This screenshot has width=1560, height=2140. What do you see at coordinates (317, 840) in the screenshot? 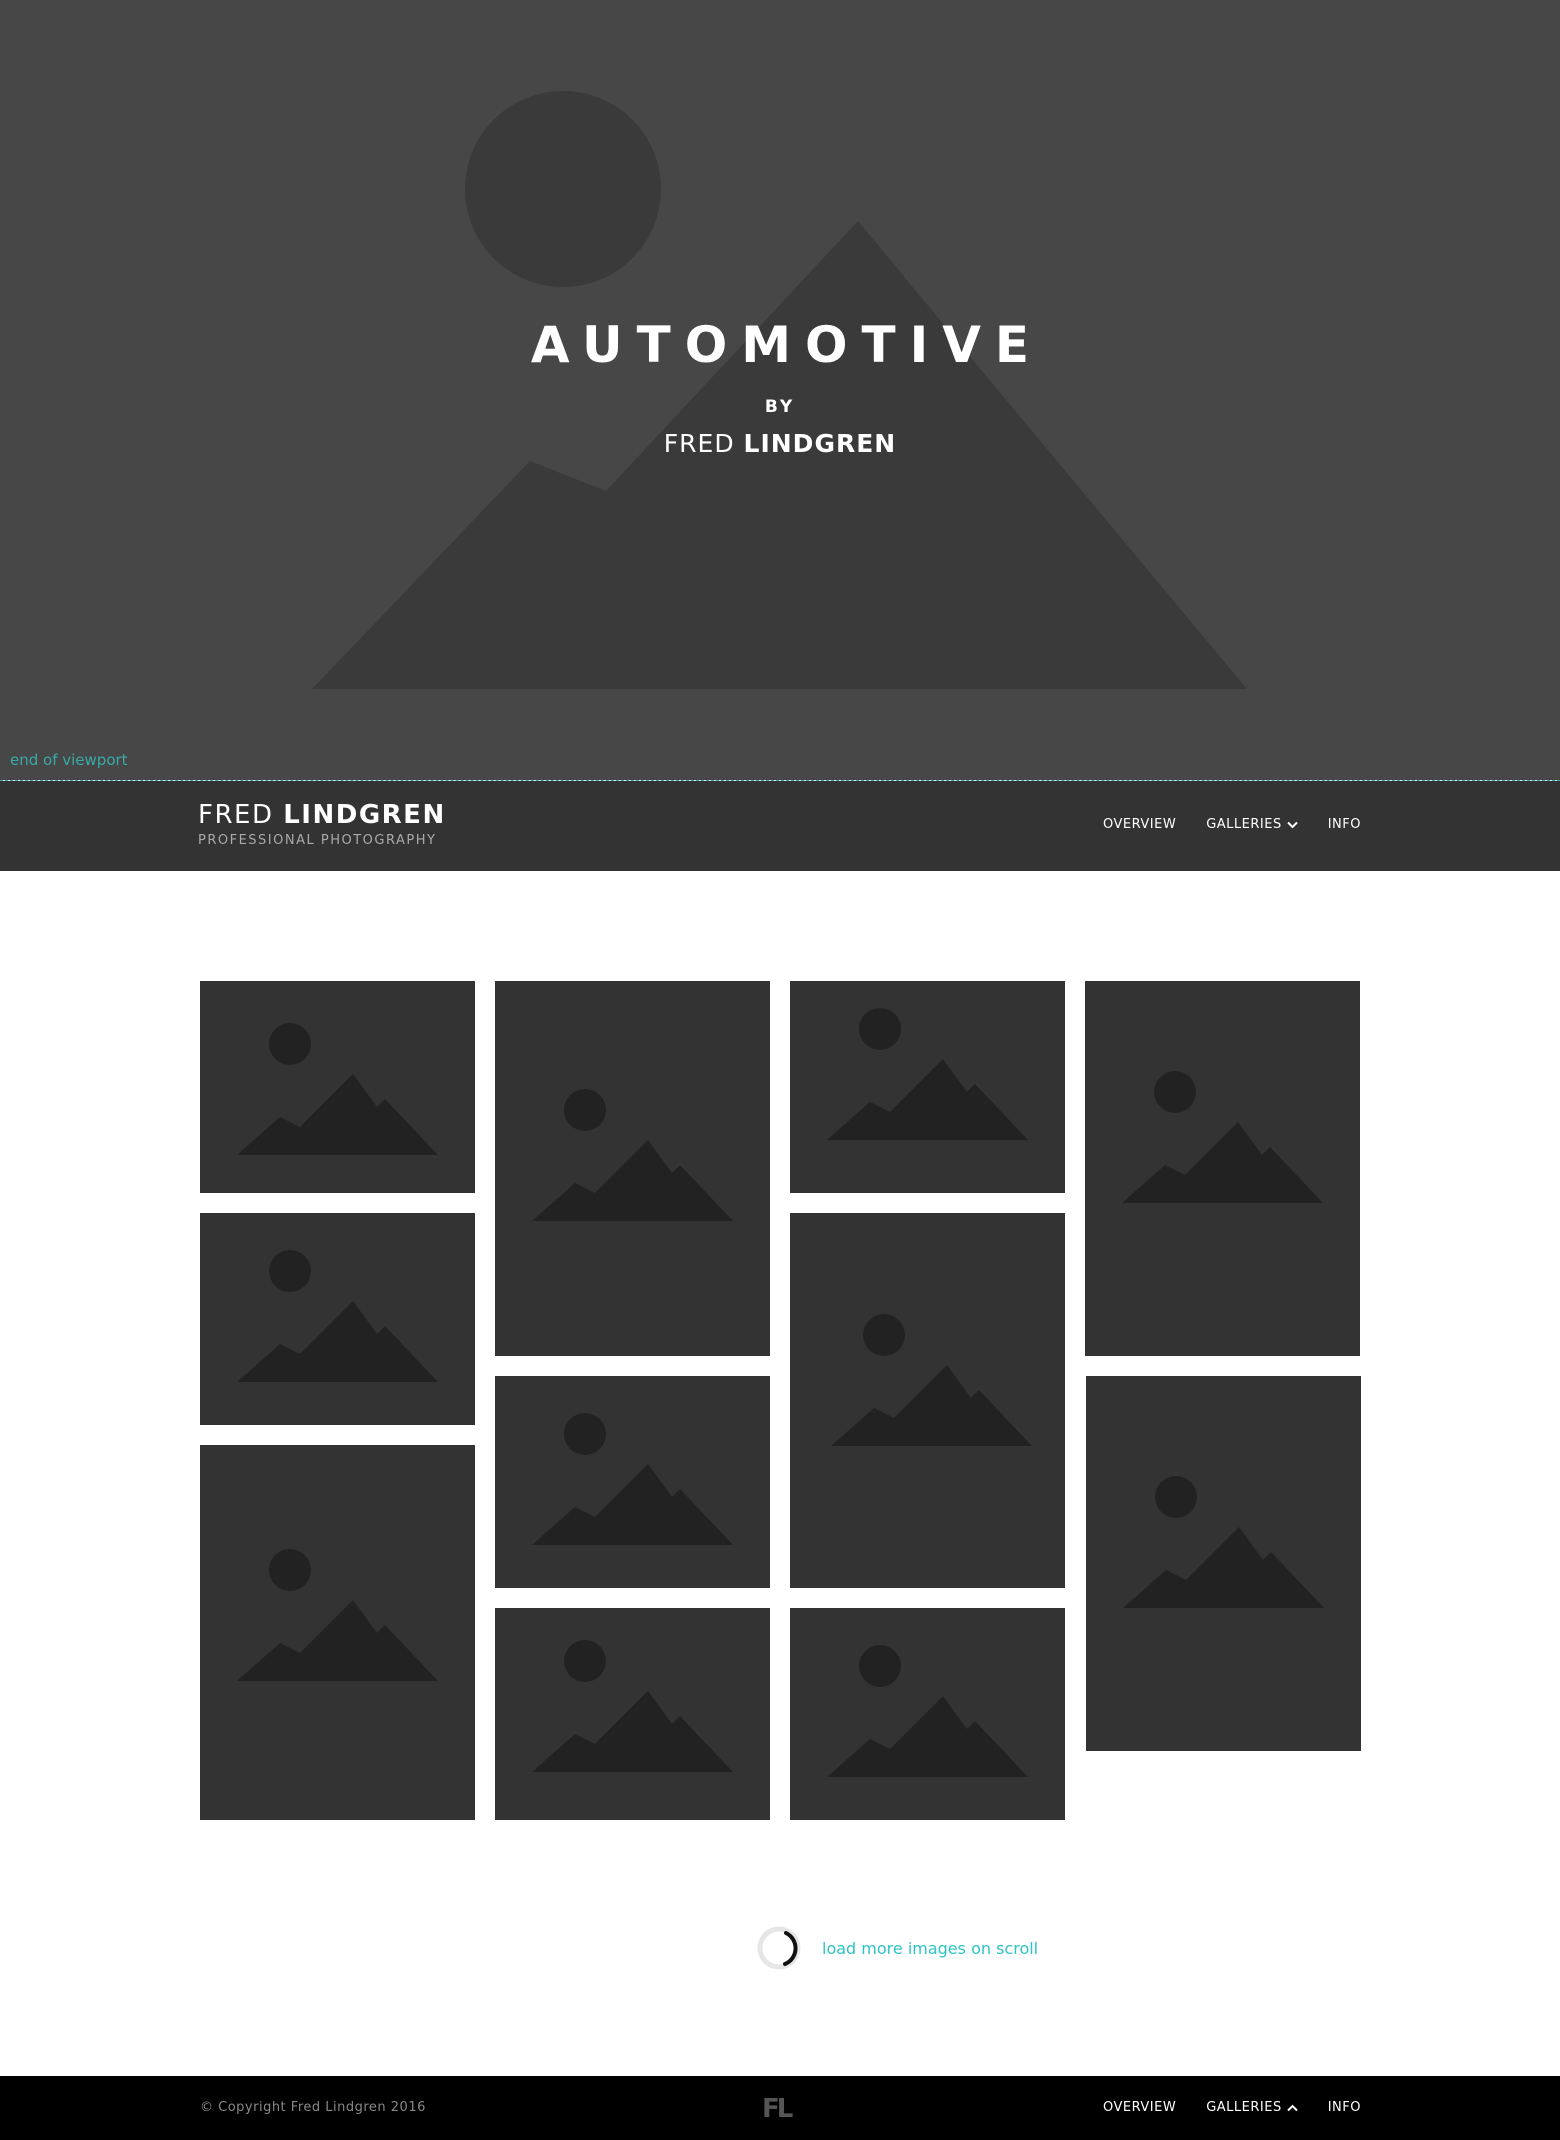
I see `brand-tagline: PROFESSIONAL PHOTOGRAPHY` at bounding box center [317, 840].